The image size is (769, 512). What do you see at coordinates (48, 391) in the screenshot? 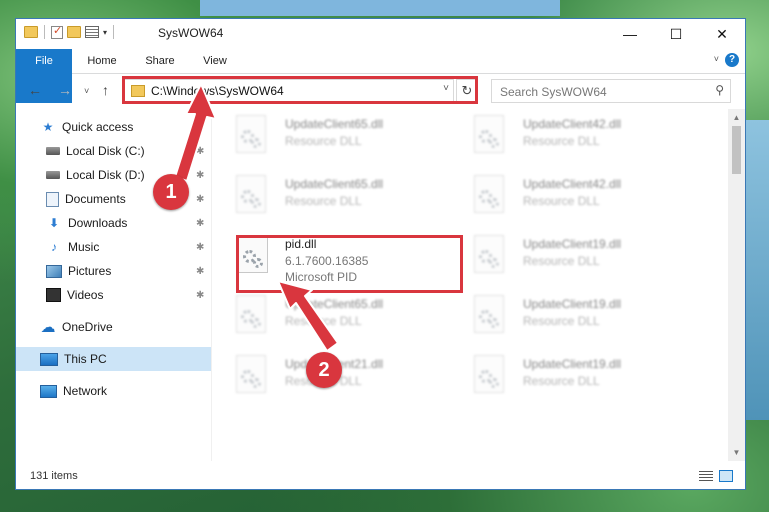
I see `network-icon` at bounding box center [48, 391].